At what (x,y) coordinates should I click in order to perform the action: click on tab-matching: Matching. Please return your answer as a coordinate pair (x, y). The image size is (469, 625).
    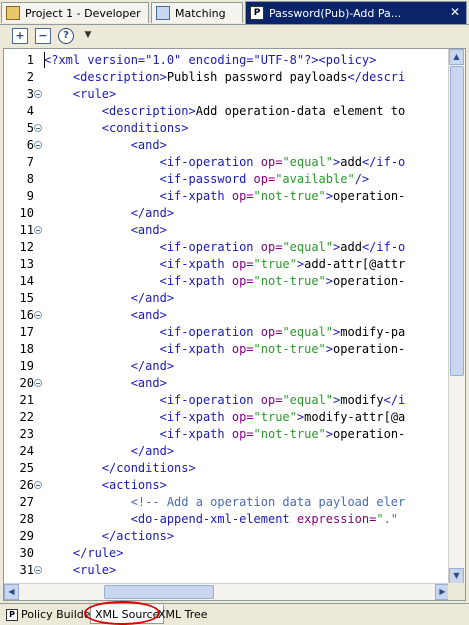
    Looking at the image, I should click on (197, 12).